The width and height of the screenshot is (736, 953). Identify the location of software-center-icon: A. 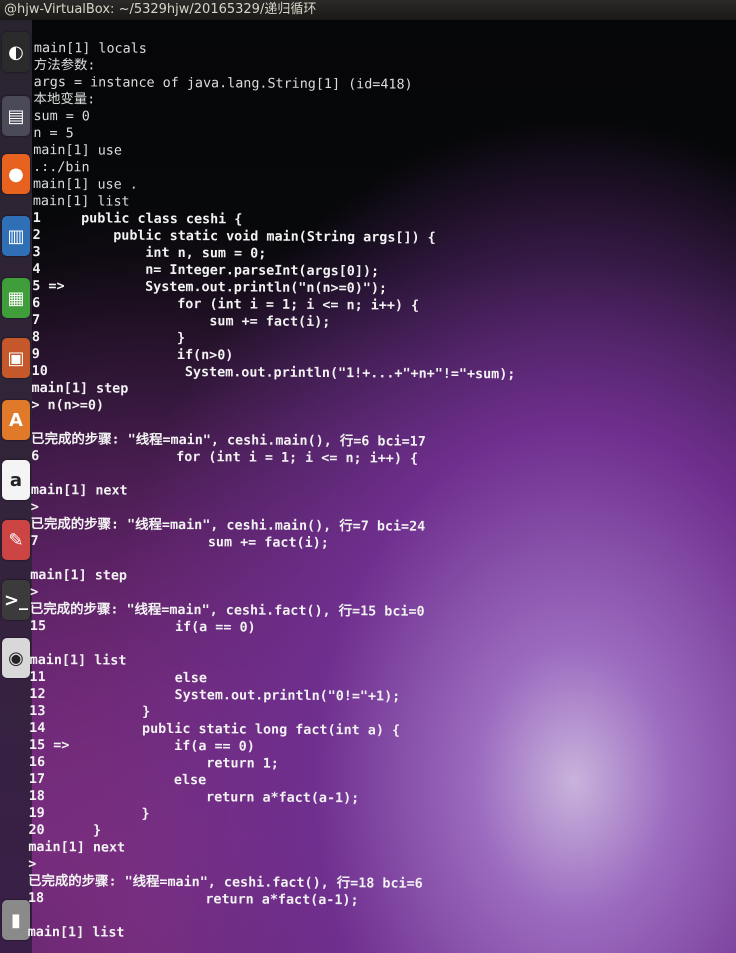
(16, 420).